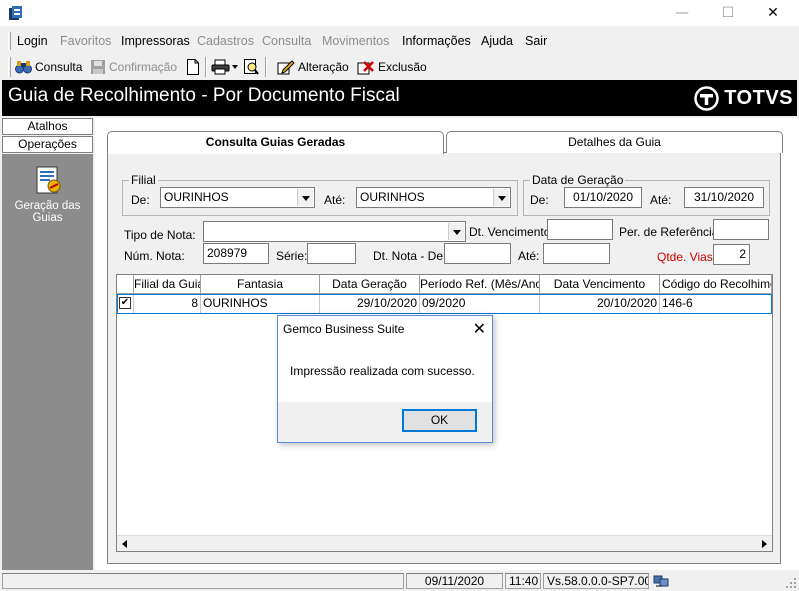 The width and height of the screenshot is (799, 591). Describe the element at coordinates (511, 232) in the screenshot. I see `dt-vencimento-label: Dt. Vencimento:` at that location.